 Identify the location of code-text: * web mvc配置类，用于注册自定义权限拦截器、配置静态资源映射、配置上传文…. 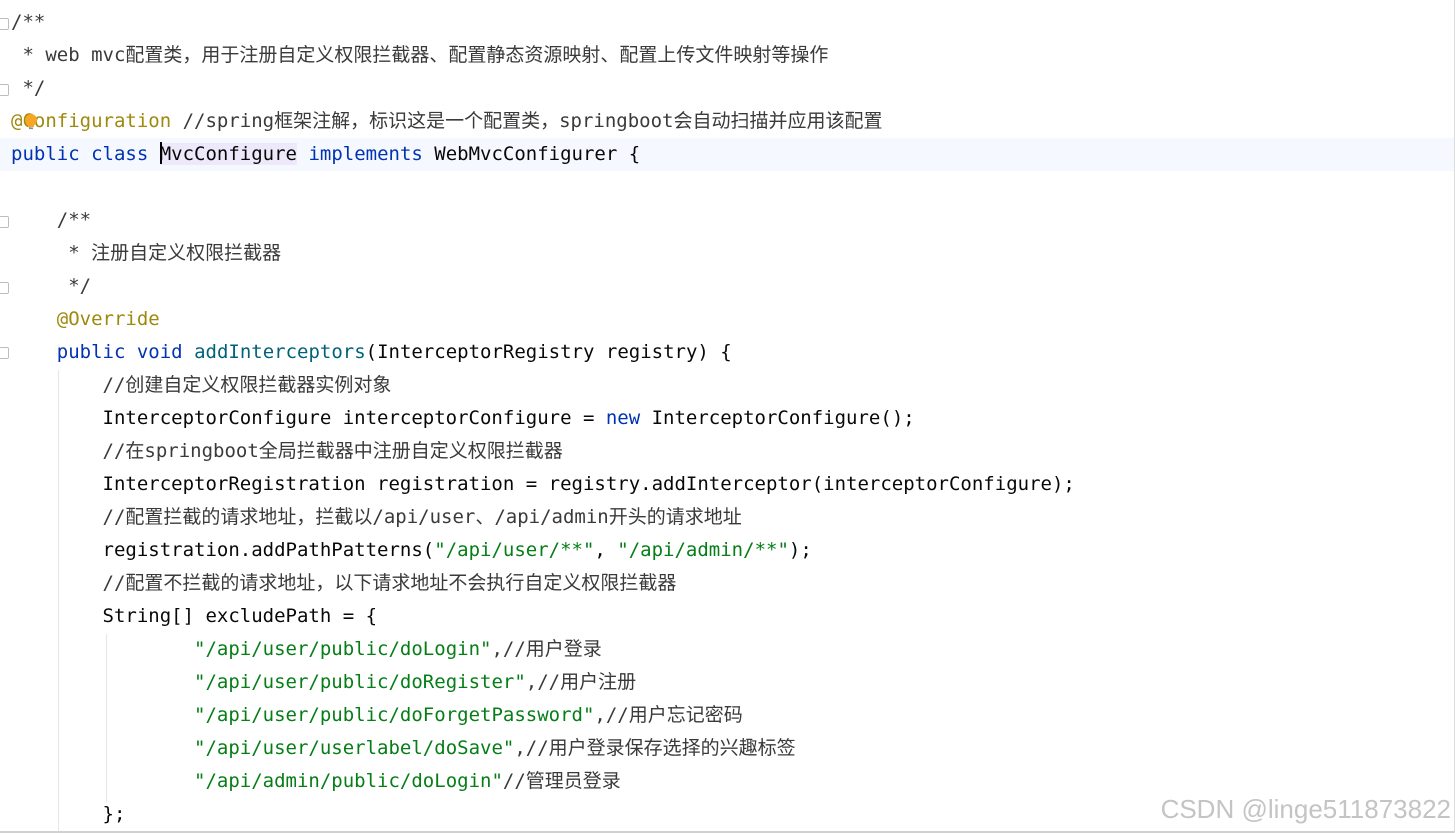
(419, 55).